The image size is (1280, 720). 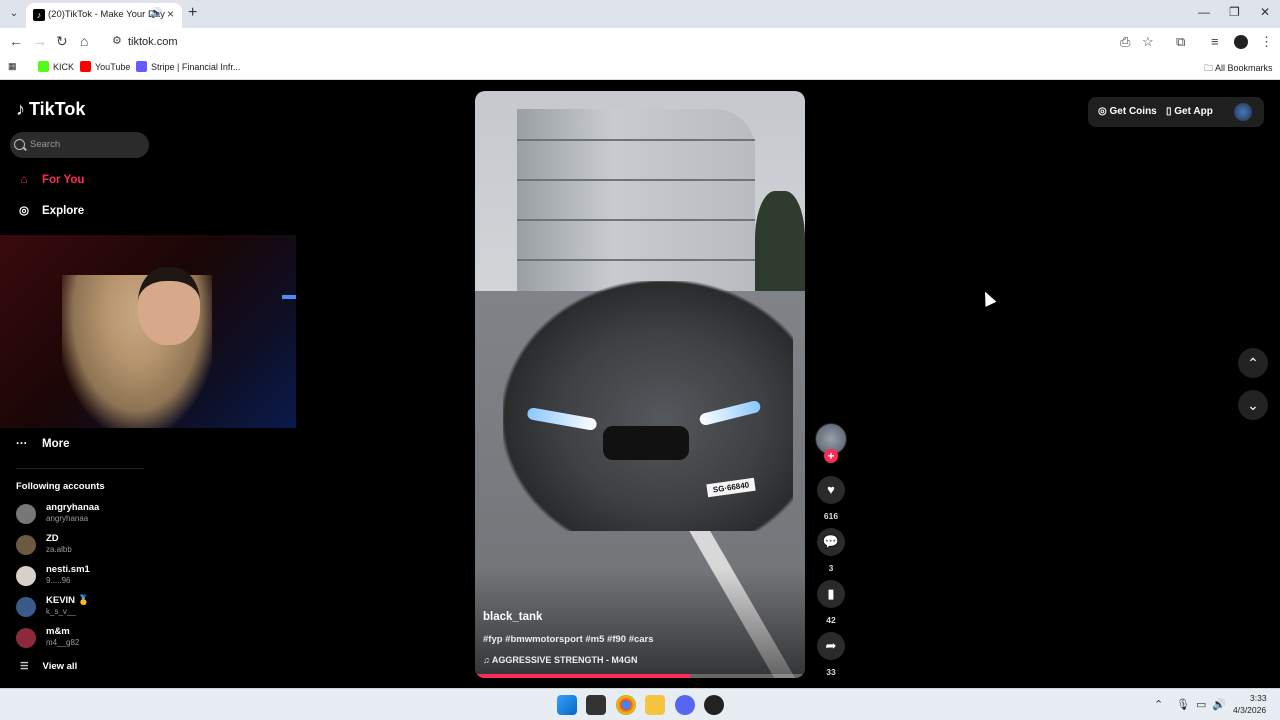 What do you see at coordinates (156, 13) in the screenshot?
I see `speaker-icon: 🔊` at bounding box center [156, 13].